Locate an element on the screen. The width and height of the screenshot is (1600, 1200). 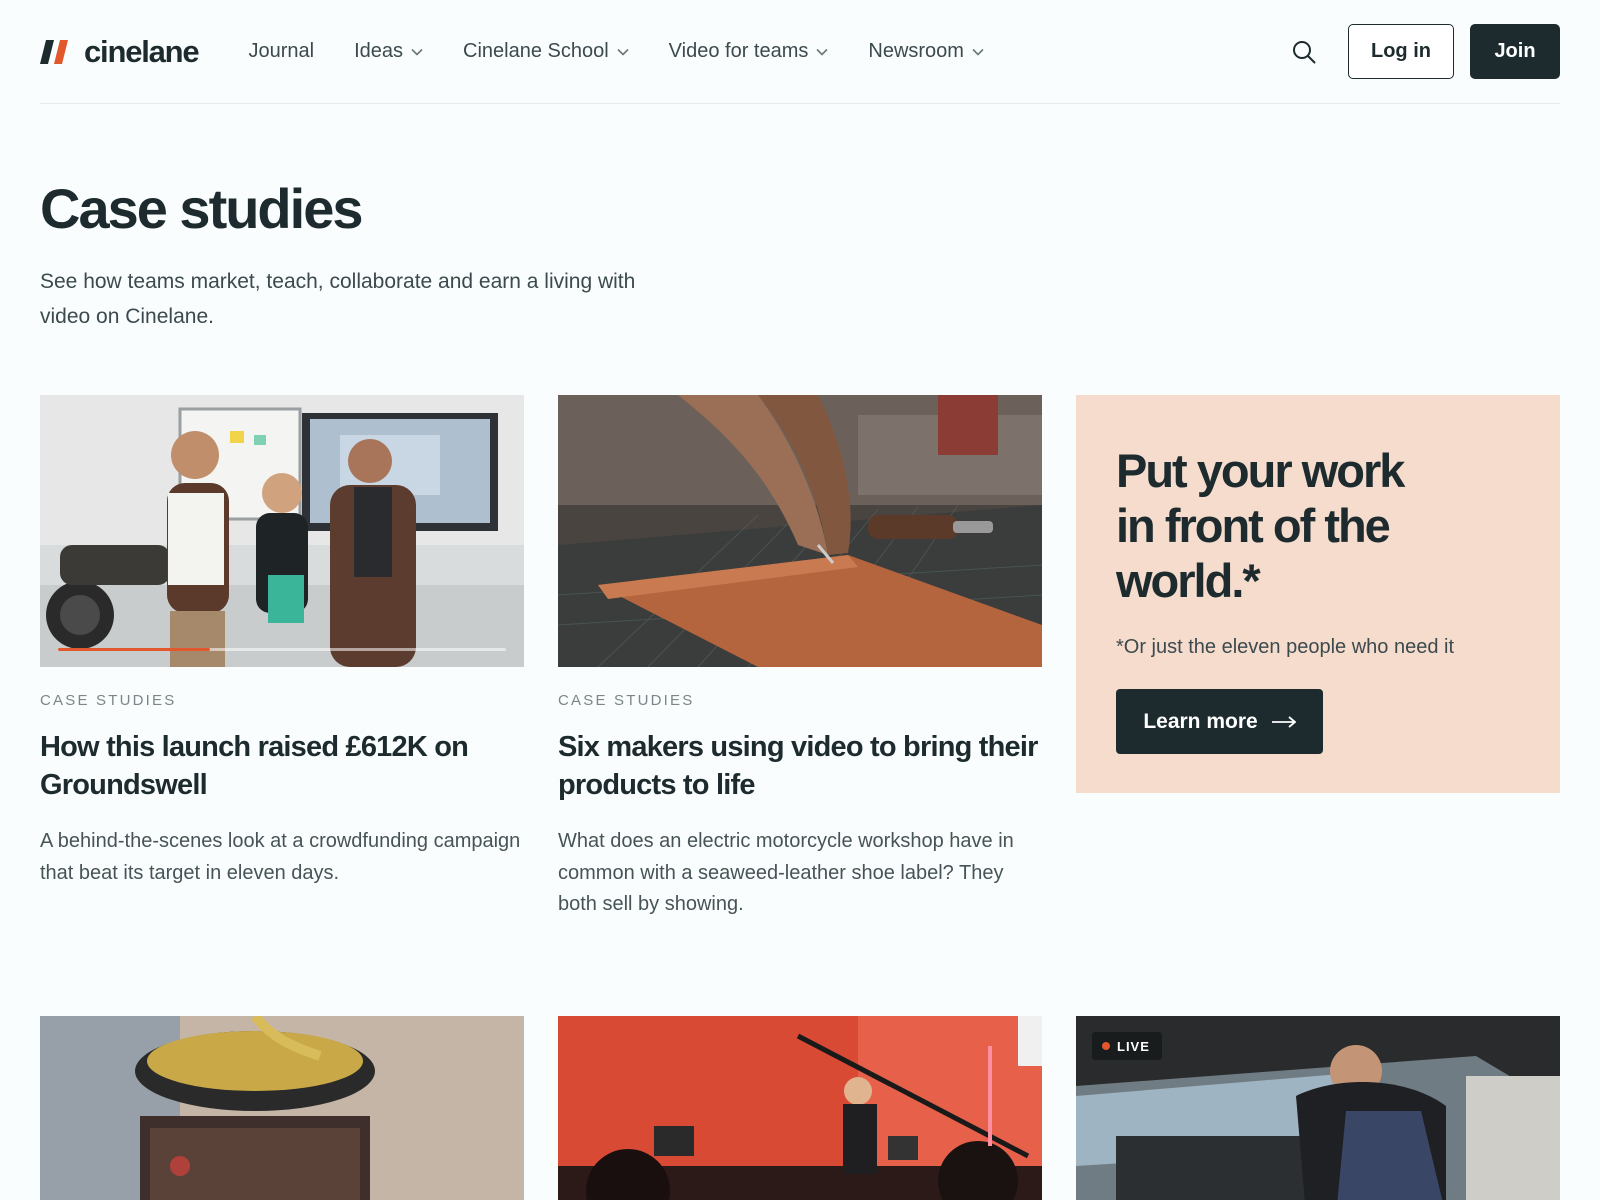
nav-item-cinelane-school: Cinelane School is located at coordinates (546, 51).